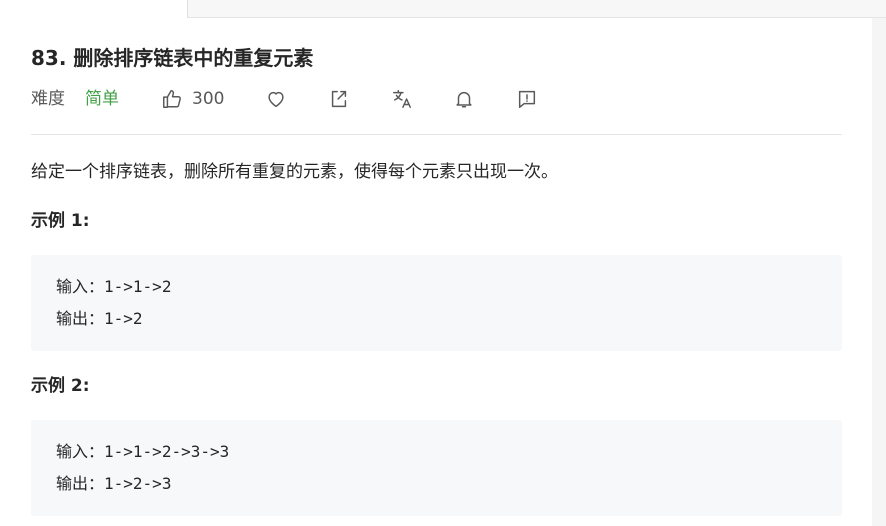  I want to click on tab-bar, so click(443, 9).